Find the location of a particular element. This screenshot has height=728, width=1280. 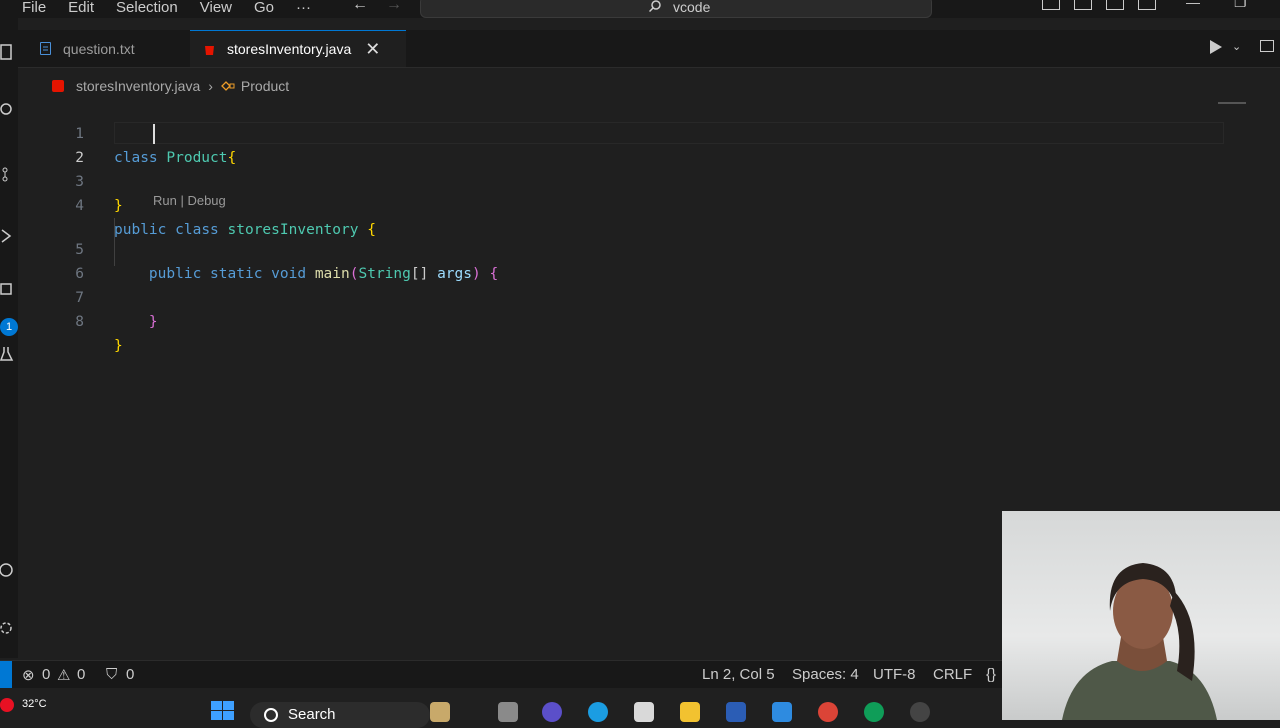

webcam-overlay is located at coordinates (1141, 615).